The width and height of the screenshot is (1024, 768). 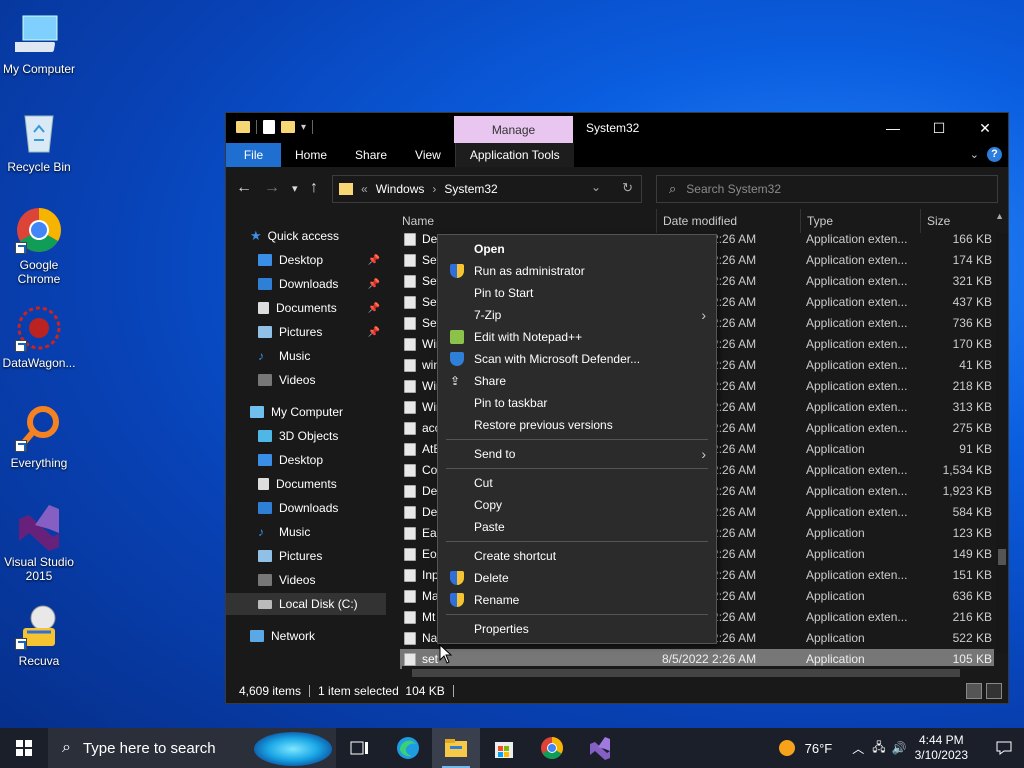 What do you see at coordinates (514, 155) in the screenshot?
I see `tab-application-tools: Application Tools` at bounding box center [514, 155].